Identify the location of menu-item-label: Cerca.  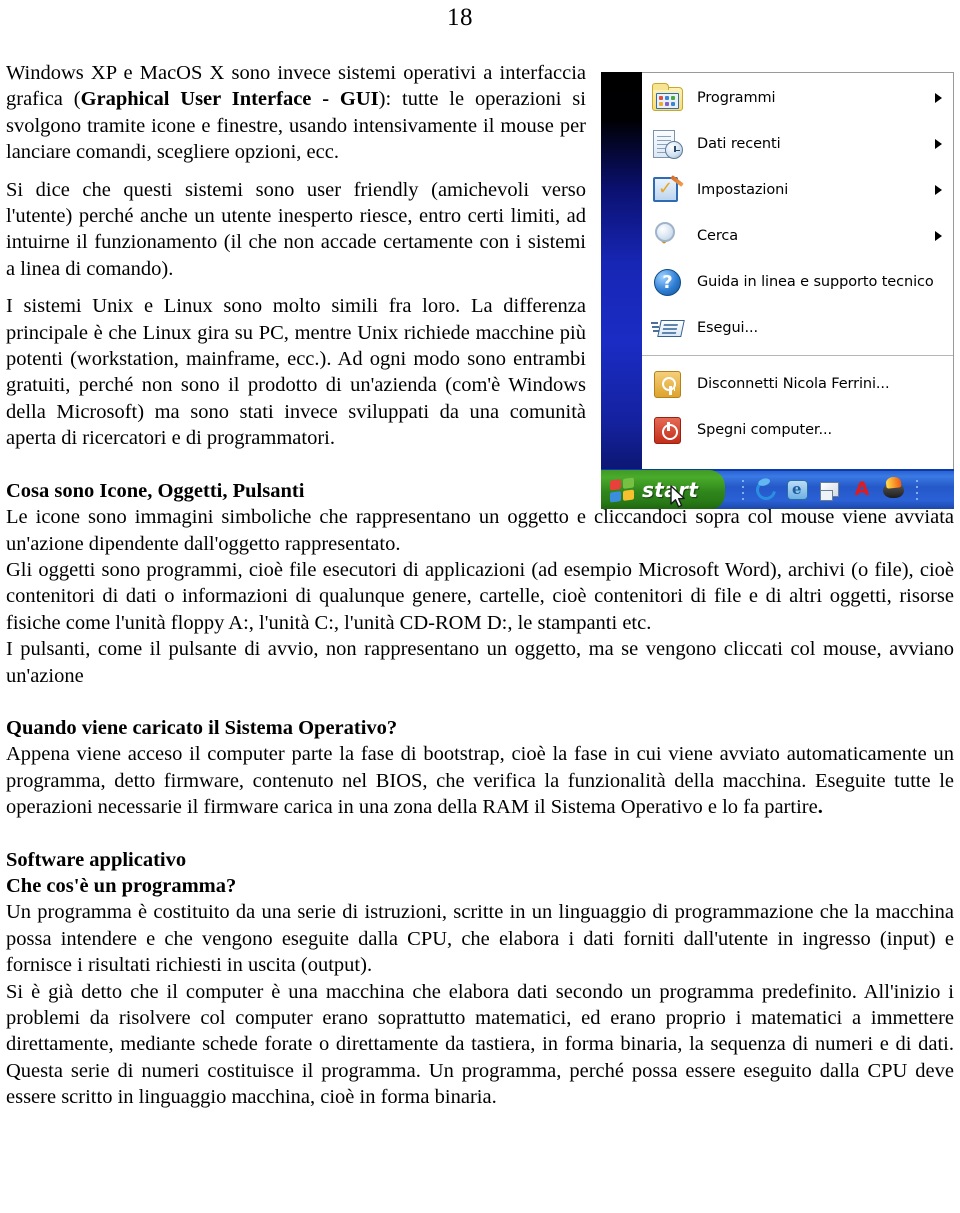
(718, 236).